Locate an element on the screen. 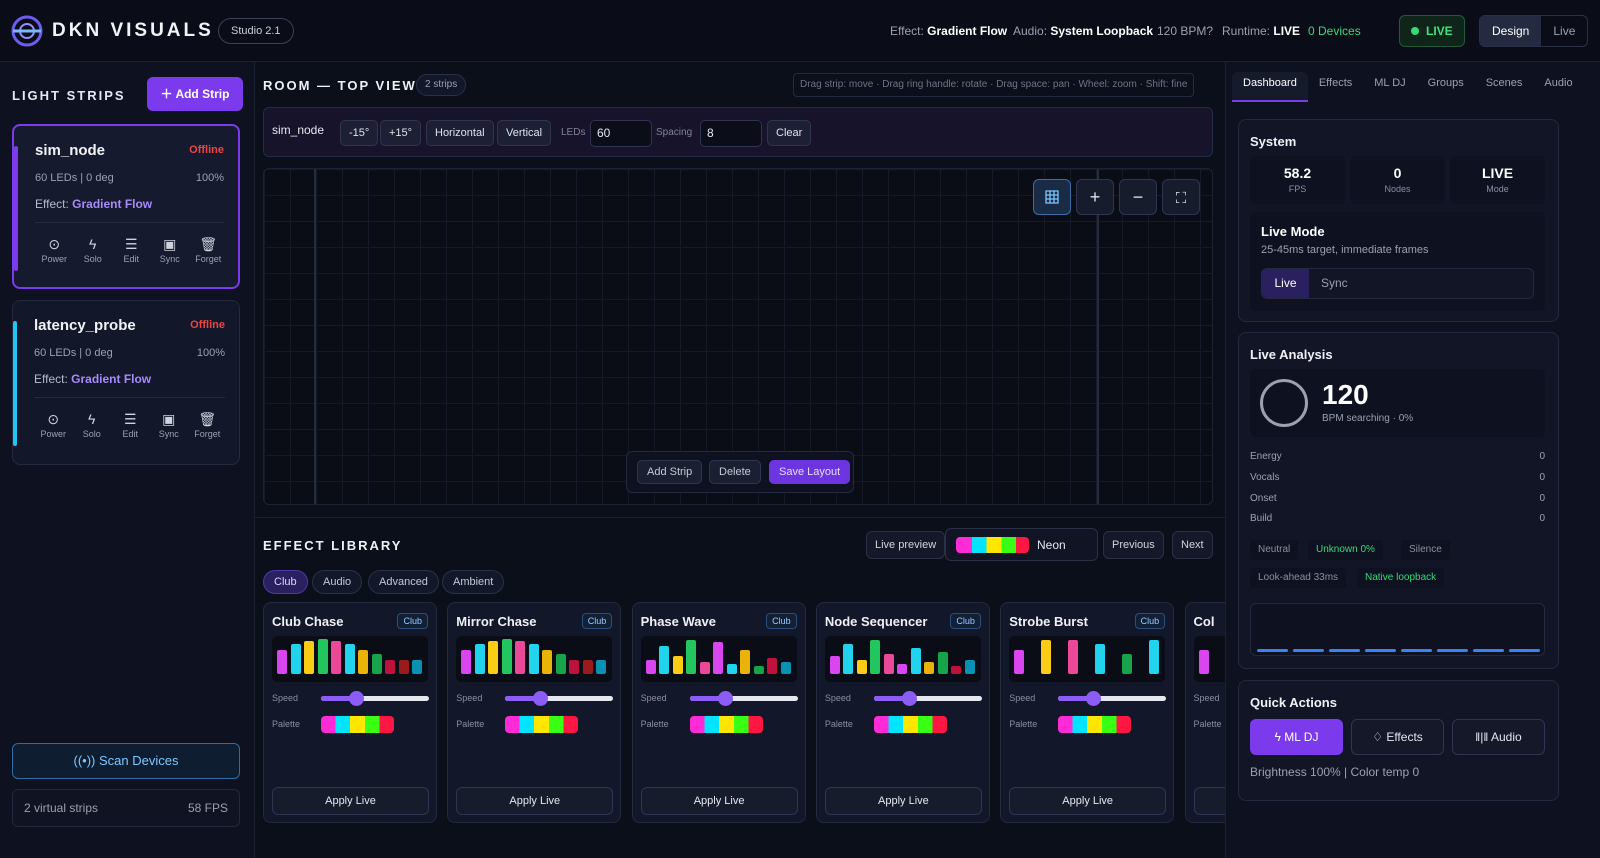 This screenshot has height=858, width=1600. palette-selector: Neon is located at coordinates (1021, 544).